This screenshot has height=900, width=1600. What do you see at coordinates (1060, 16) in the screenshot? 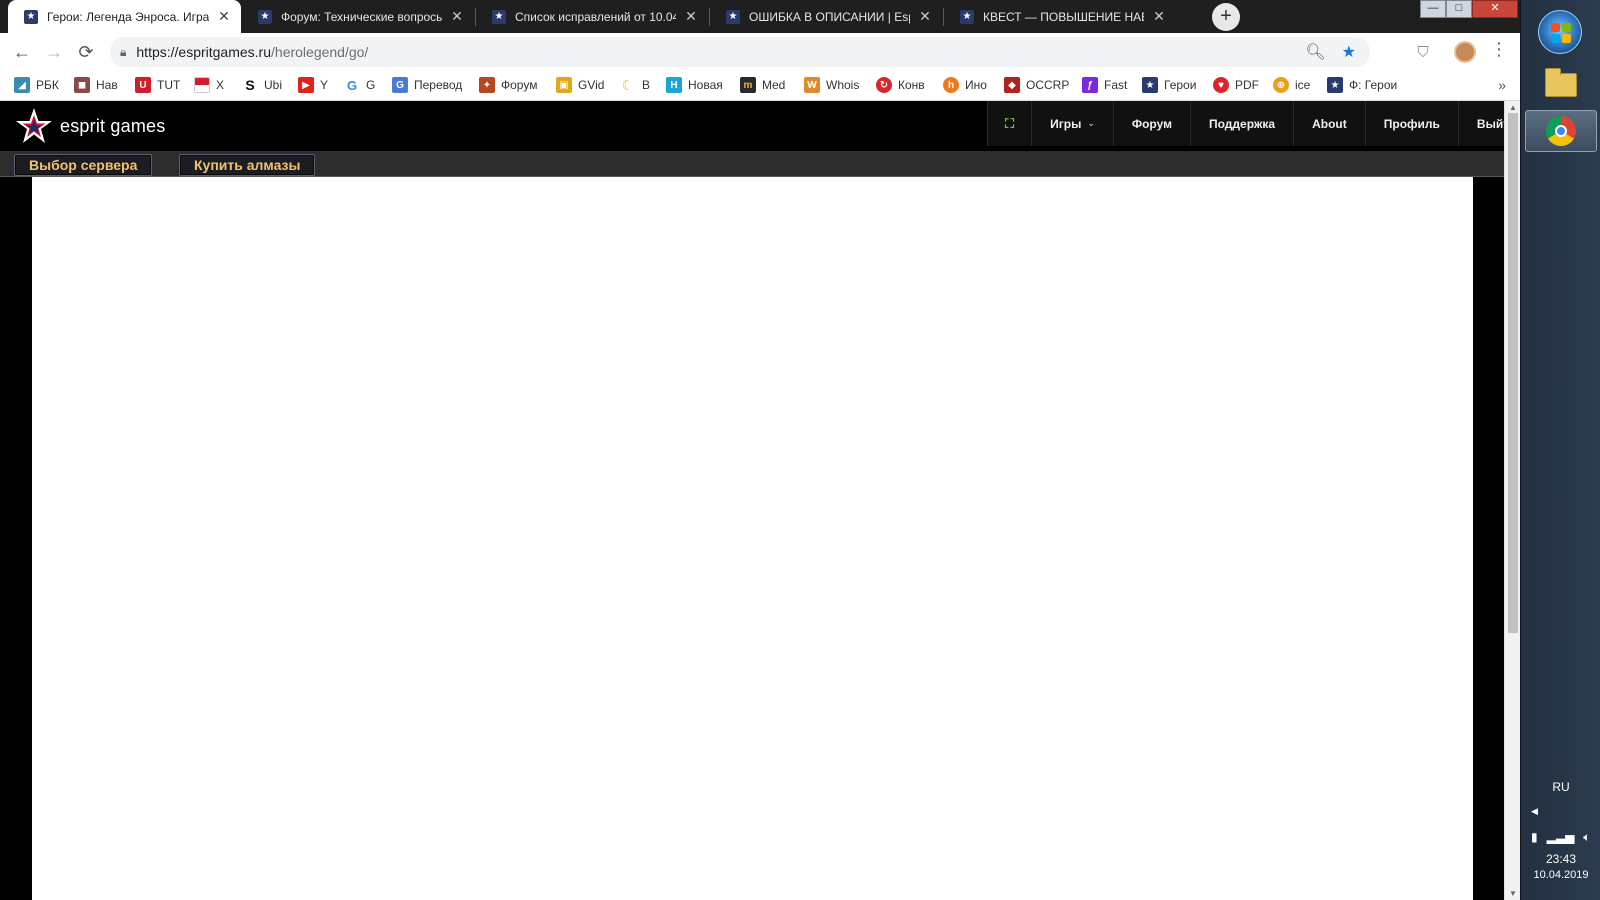
I see `tab-quest: ★ КВЕСТ — ПОВЫШЕНИЕ НАЕМН ✕` at bounding box center [1060, 16].